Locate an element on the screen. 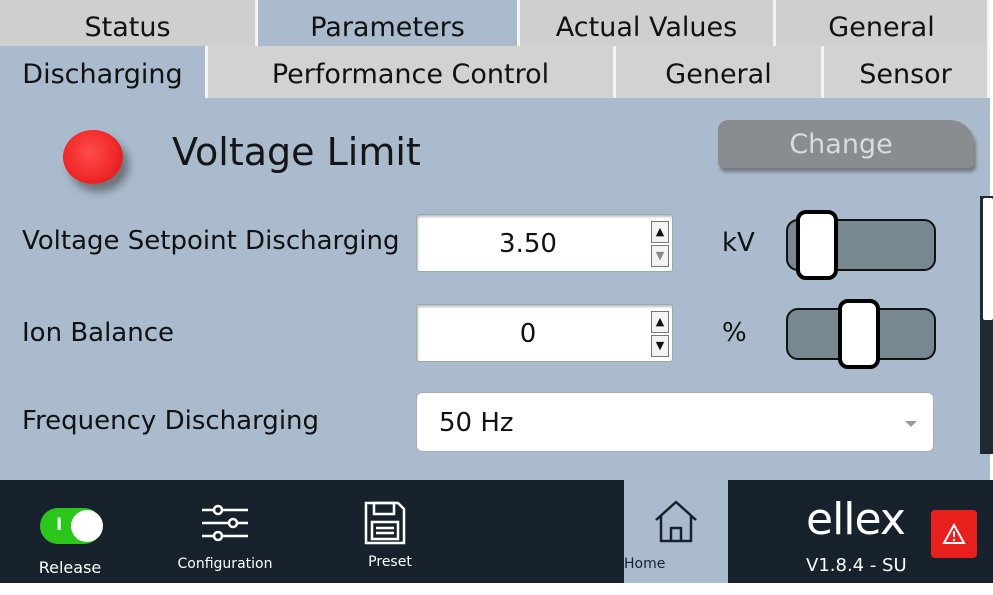 This screenshot has width=993, height=595. voltage-decrement-icon: ▼ is located at coordinates (660, 256).